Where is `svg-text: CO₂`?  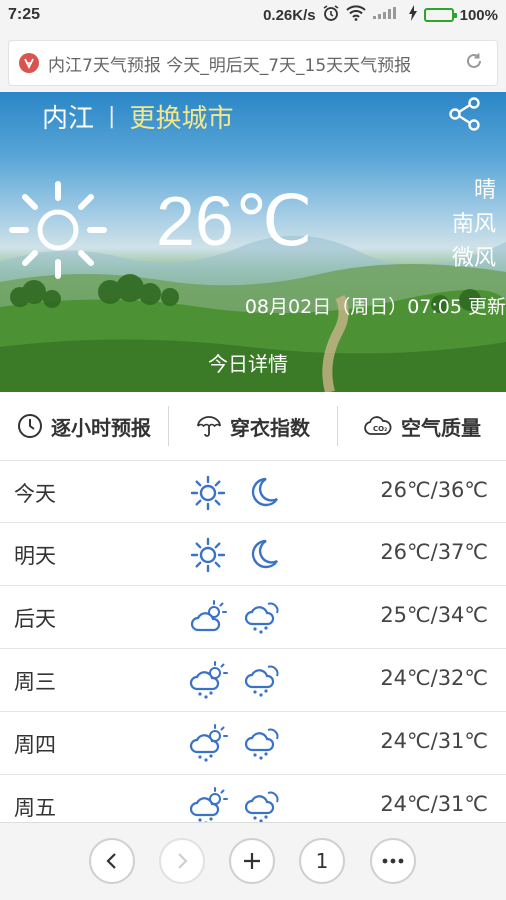
svg-text: CO₂ is located at coordinates (380, 429).